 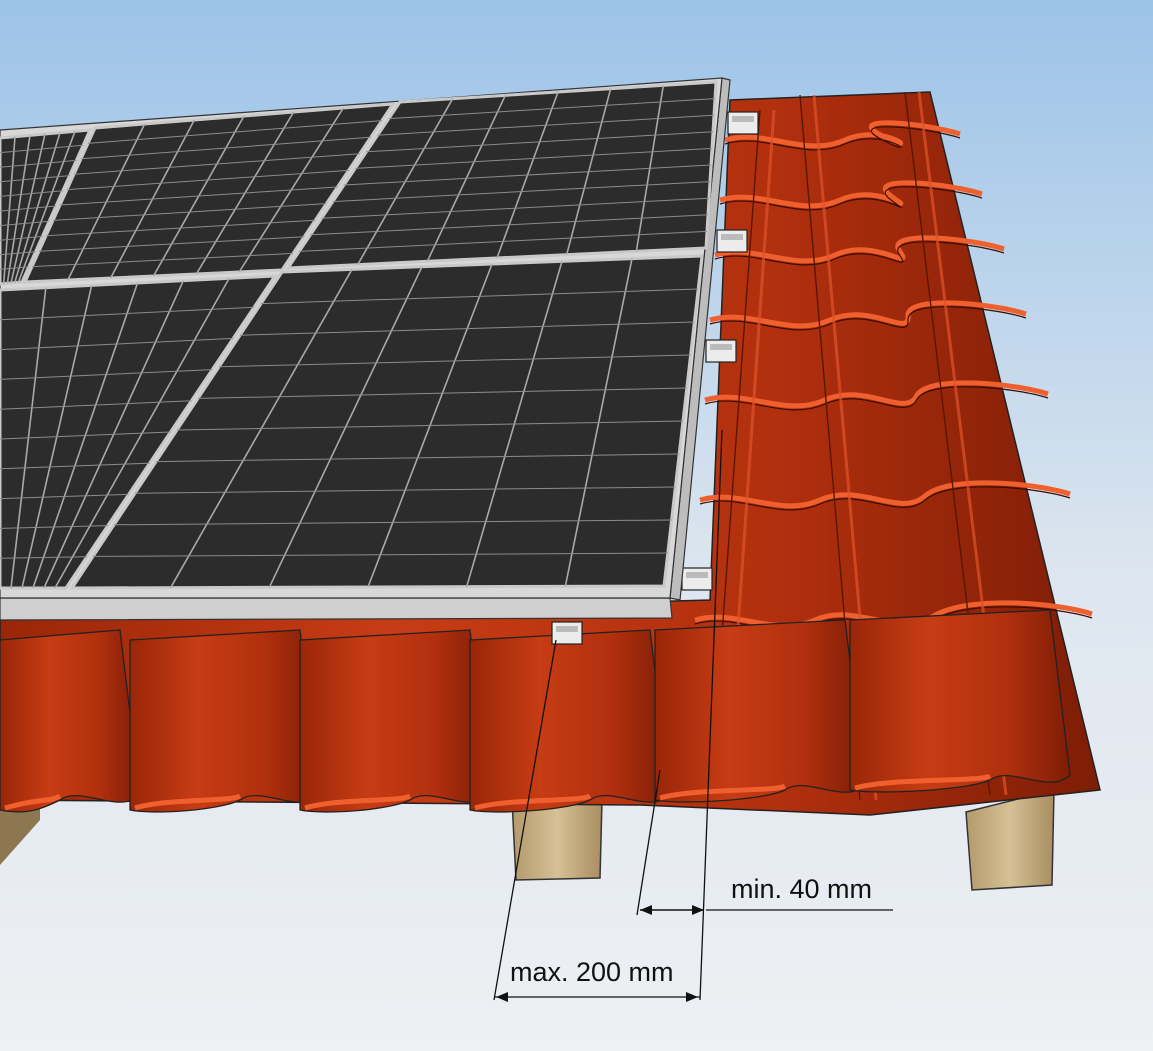 What do you see at coordinates (592, 972) in the screenshot?
I see `max-overhang-label: max. 200 mm` at bounding box center [592, 972].